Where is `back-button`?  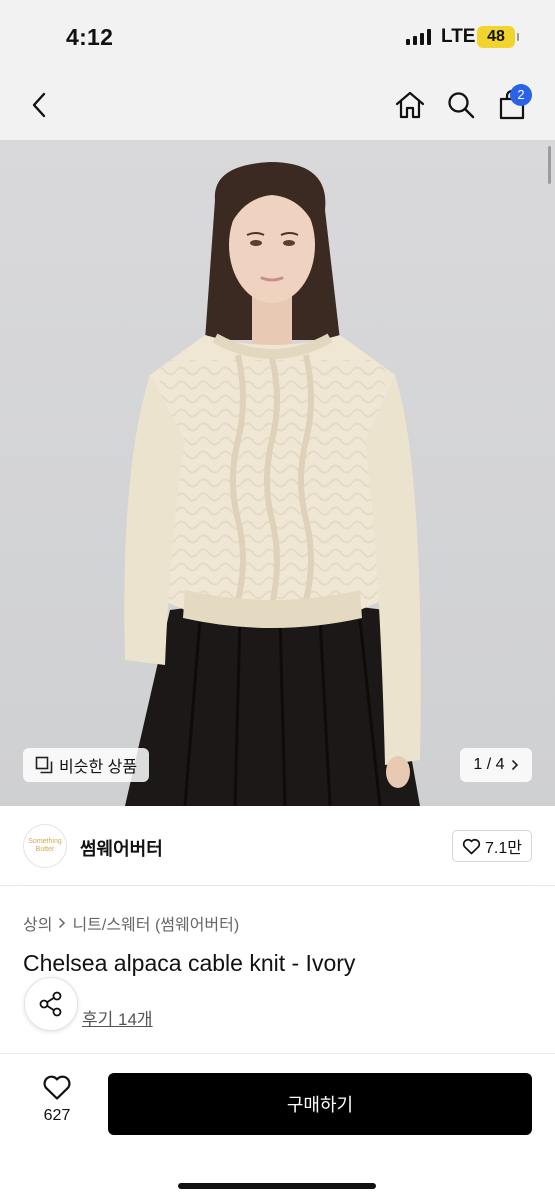
back-button is located at coordinates (40, 105).